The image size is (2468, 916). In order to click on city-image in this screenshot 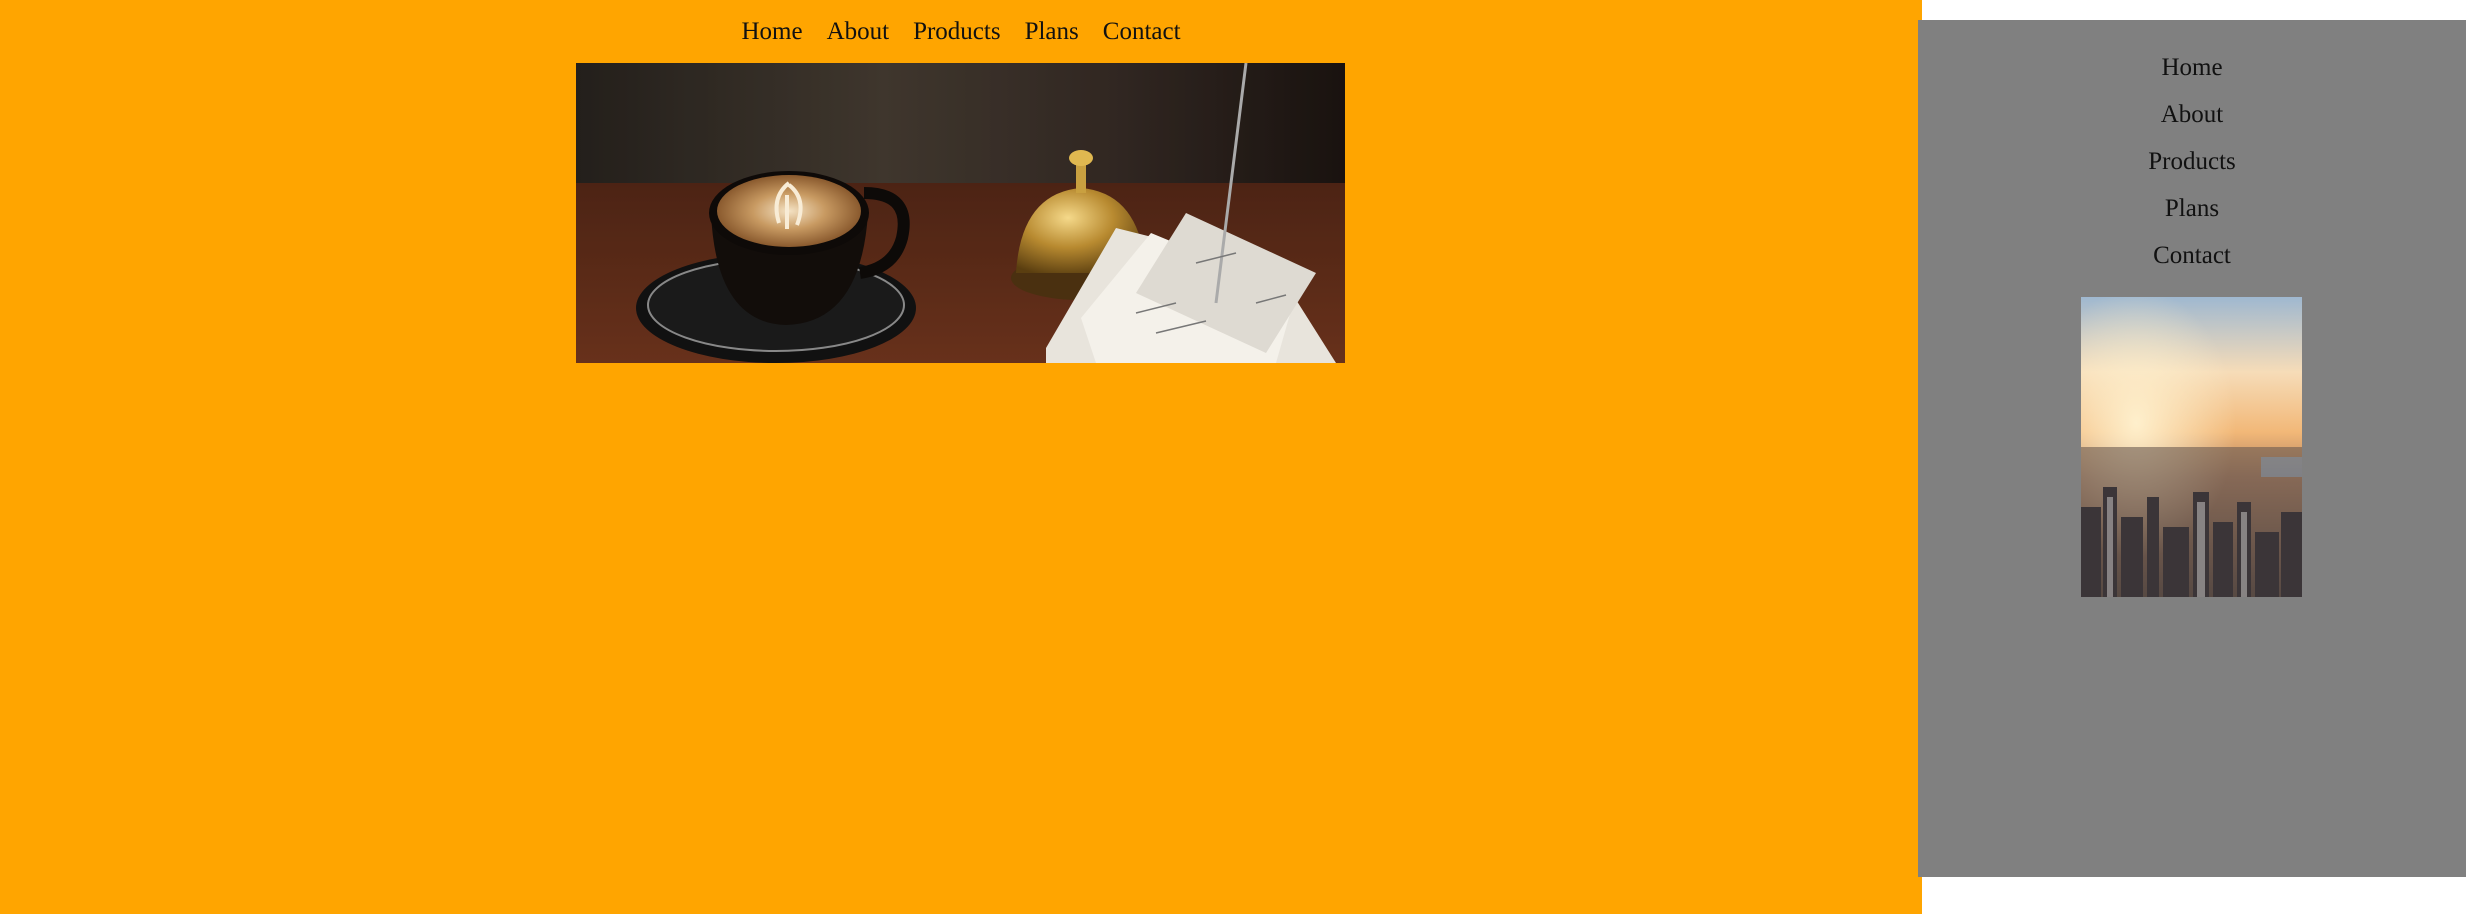, I will do `click(2191, 447)`.